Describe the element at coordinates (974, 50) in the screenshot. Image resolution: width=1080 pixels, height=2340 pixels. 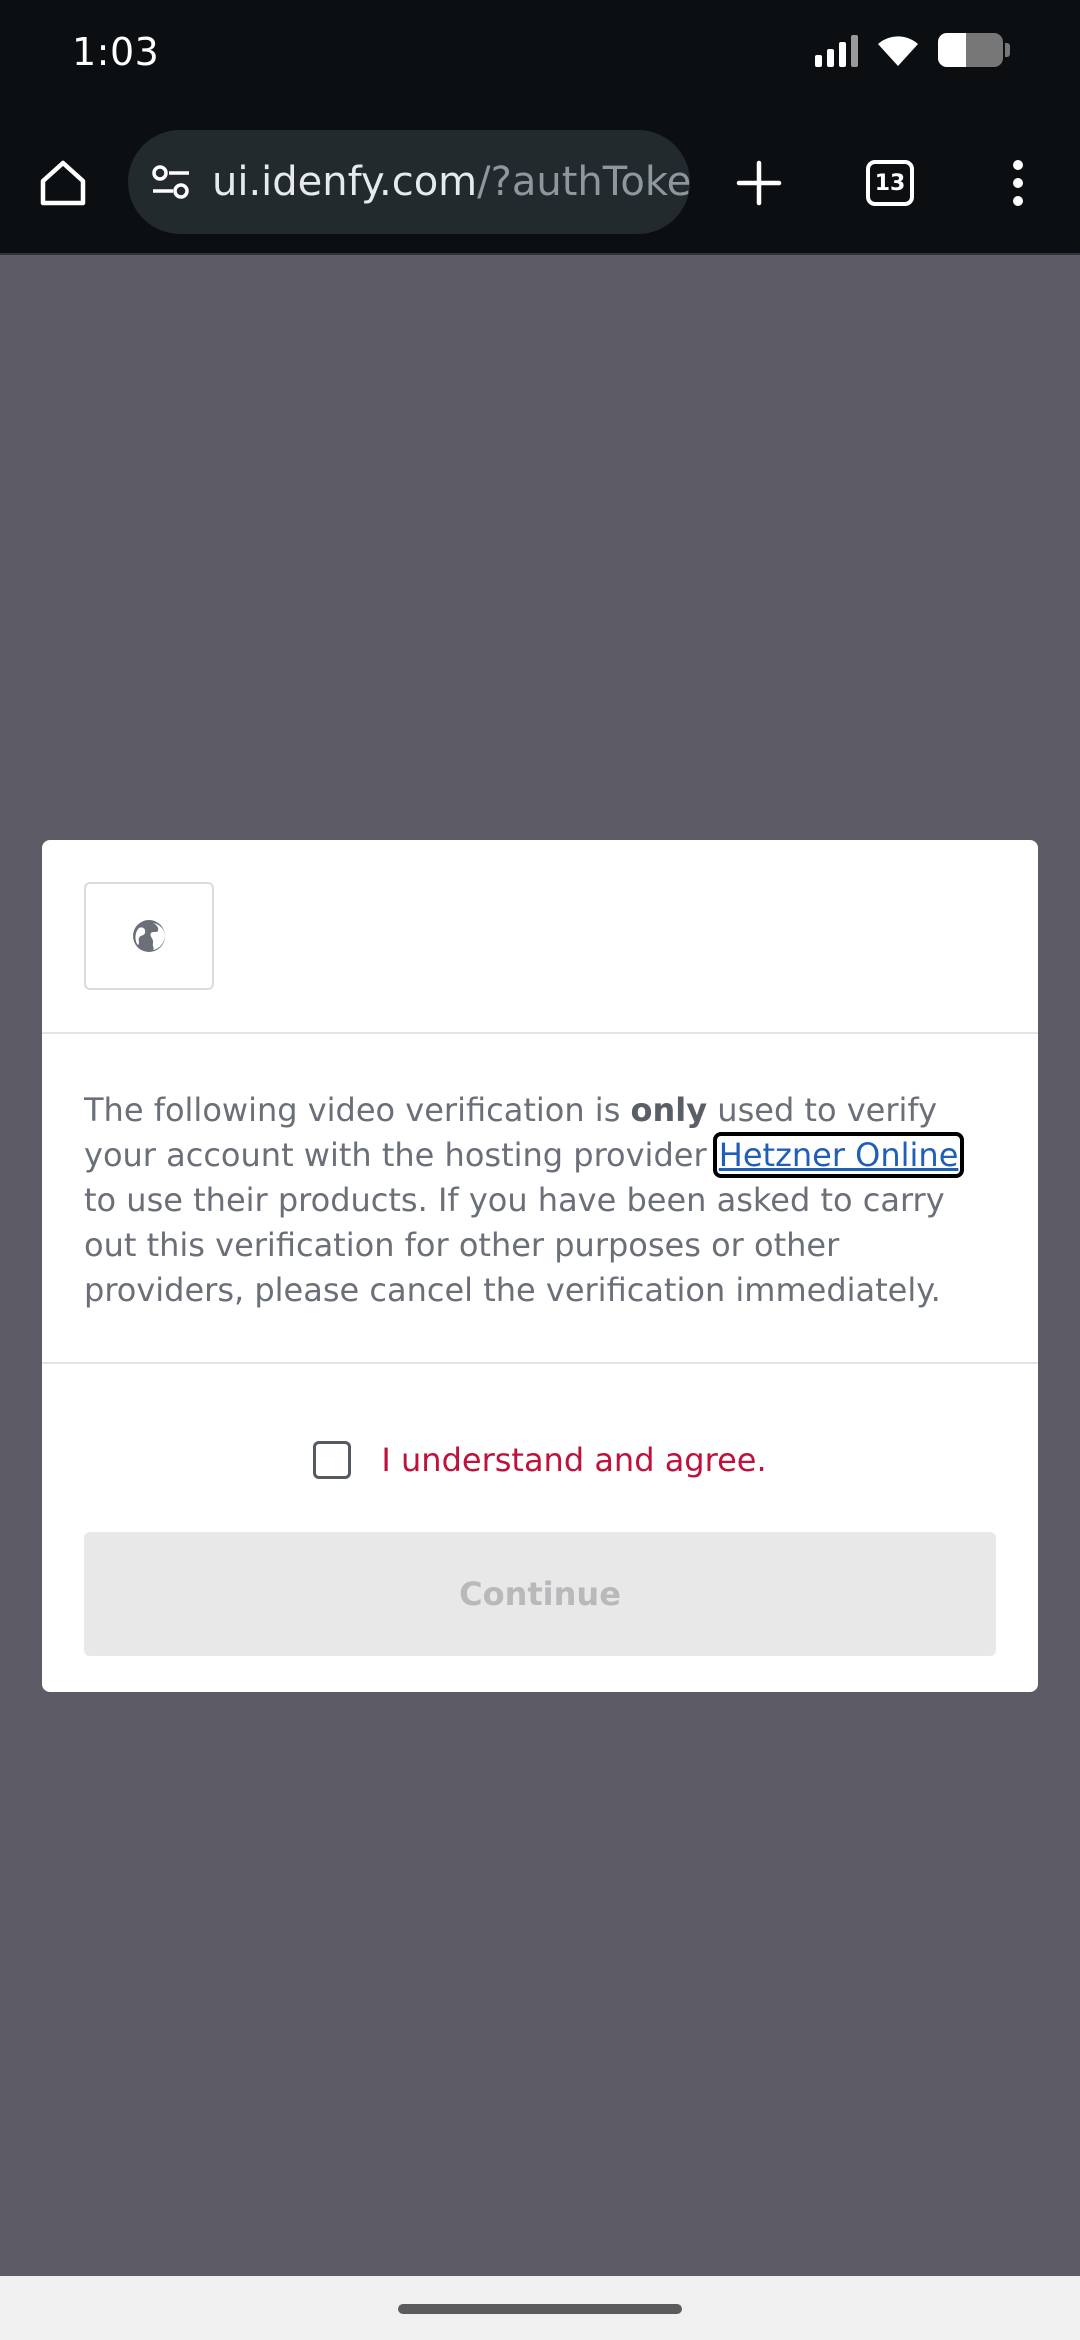
I see `battery-icon` at that location.